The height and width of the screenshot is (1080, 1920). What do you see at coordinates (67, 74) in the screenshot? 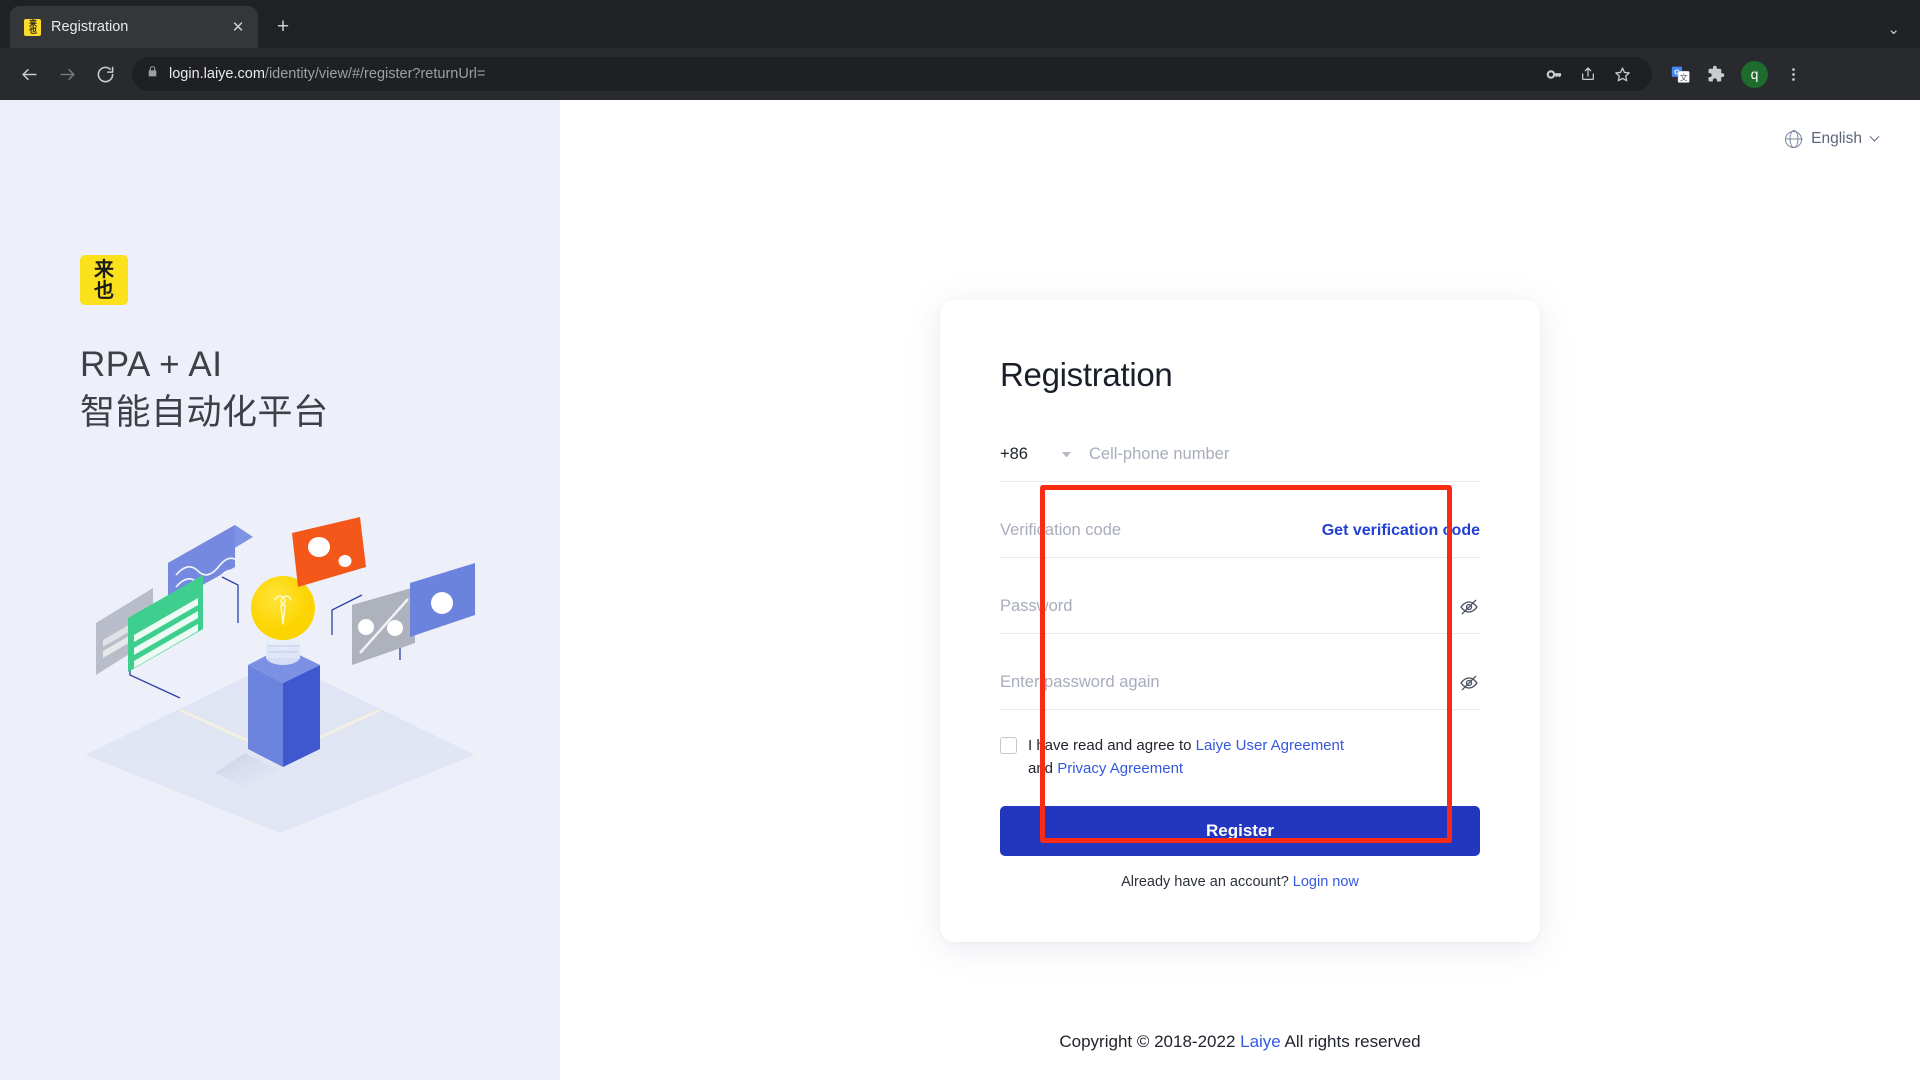
I see `forward-icon` at bounding box center [67, 74].